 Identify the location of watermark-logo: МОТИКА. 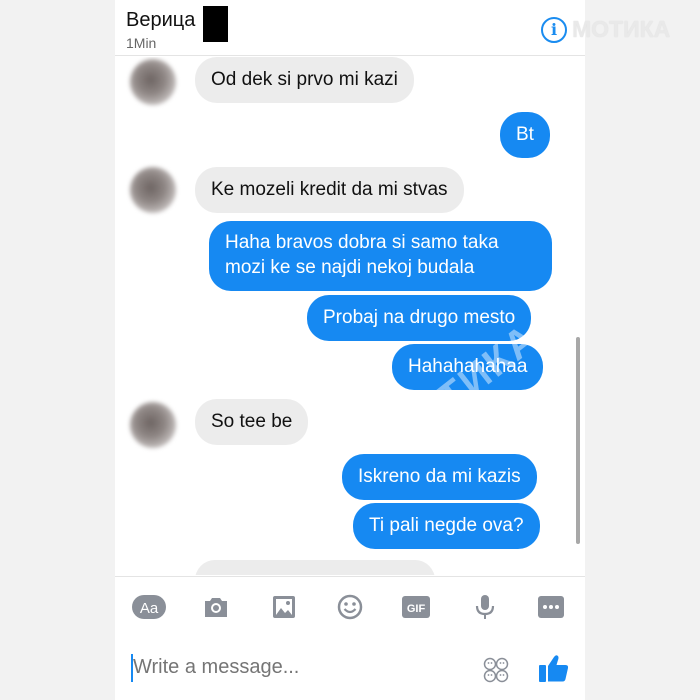
(621, 29).